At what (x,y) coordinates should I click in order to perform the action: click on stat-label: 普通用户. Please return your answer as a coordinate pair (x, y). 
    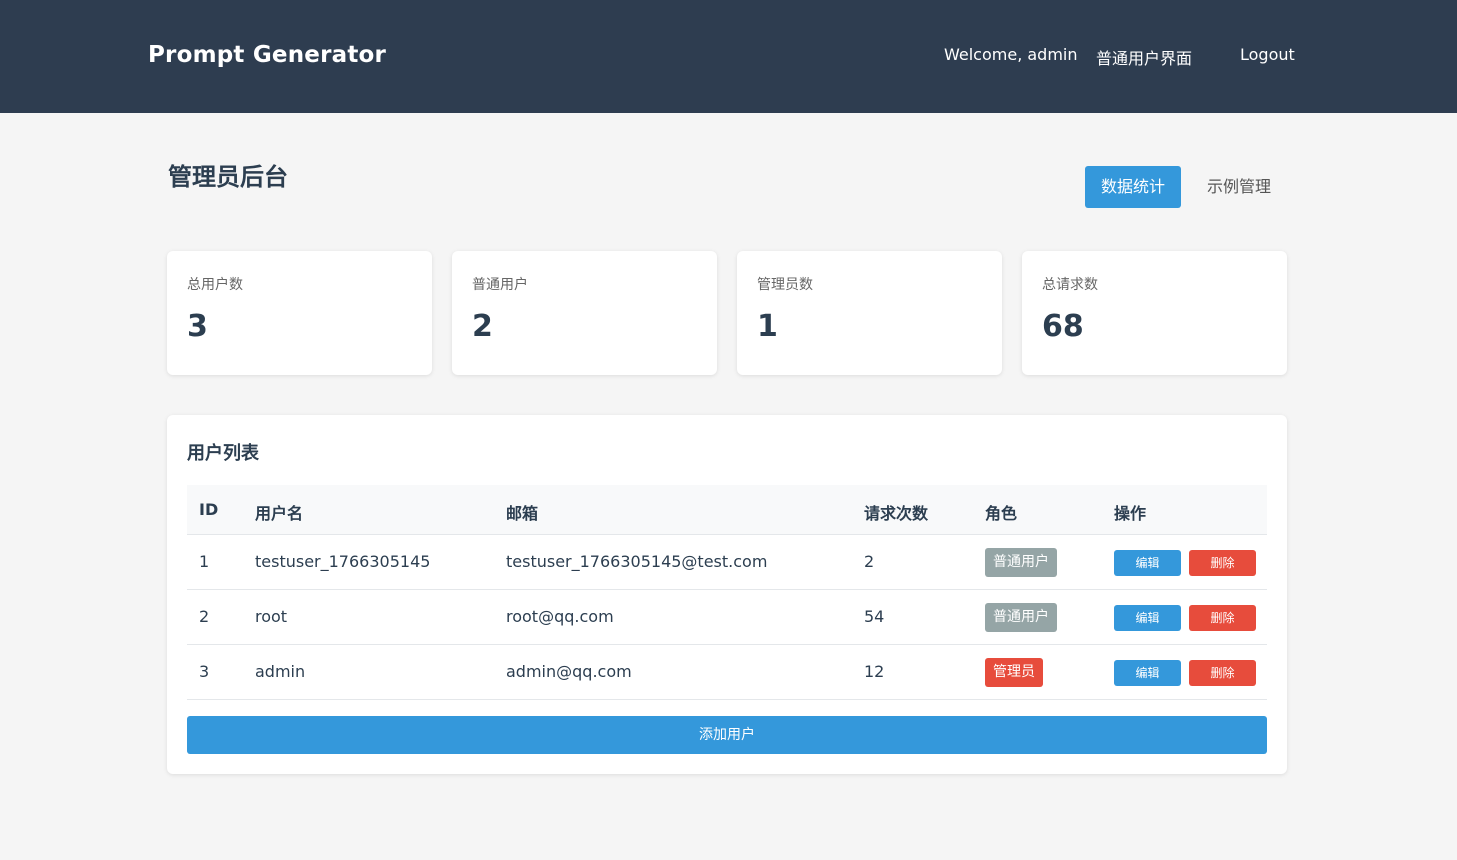
    Looking at the image, I should click on (500, 285).